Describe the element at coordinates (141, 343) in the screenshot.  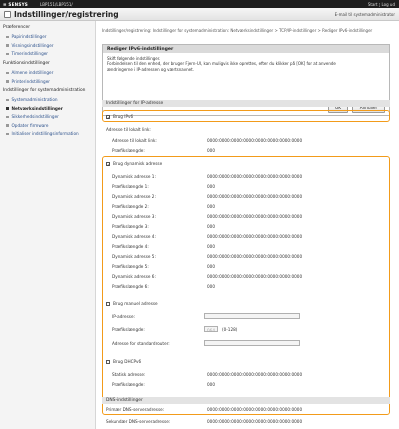
I see `default-router-label: Adresse for standardrouter:` at that location.